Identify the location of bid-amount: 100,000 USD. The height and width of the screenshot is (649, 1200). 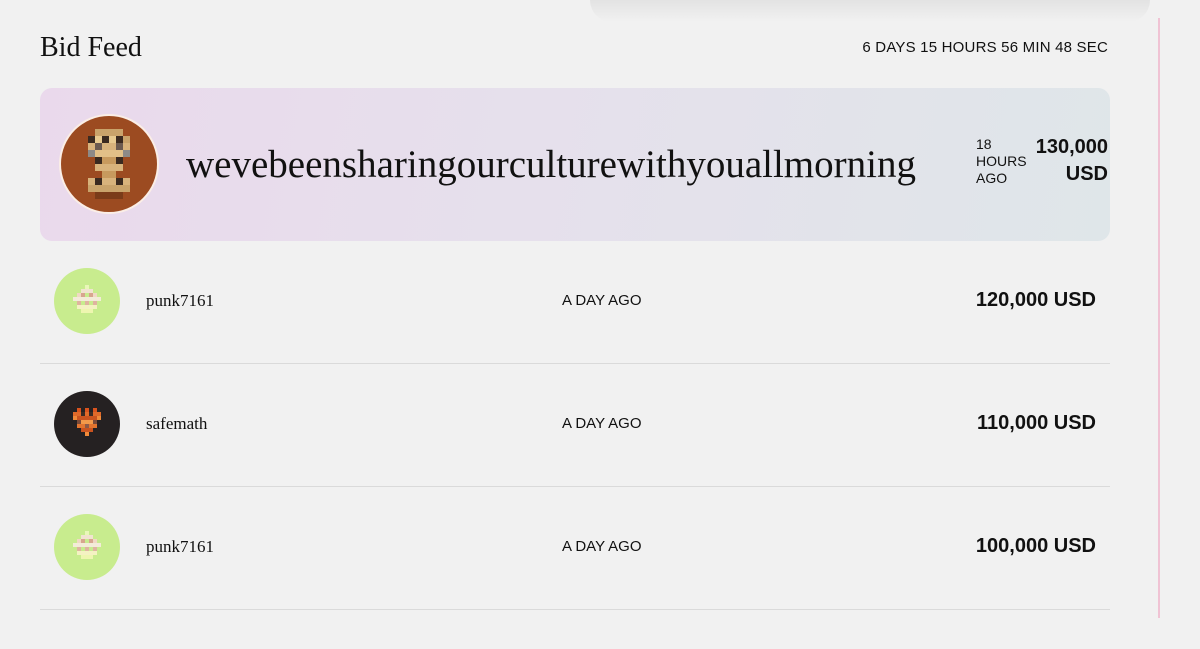
(1035, 546).